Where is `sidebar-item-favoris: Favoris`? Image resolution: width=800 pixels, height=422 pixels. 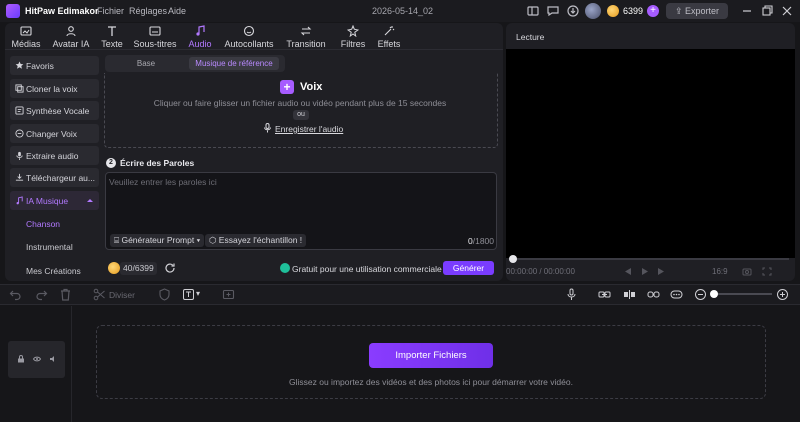
sidebar-item-favoris: Favoris is located at coordinates (54, 65).